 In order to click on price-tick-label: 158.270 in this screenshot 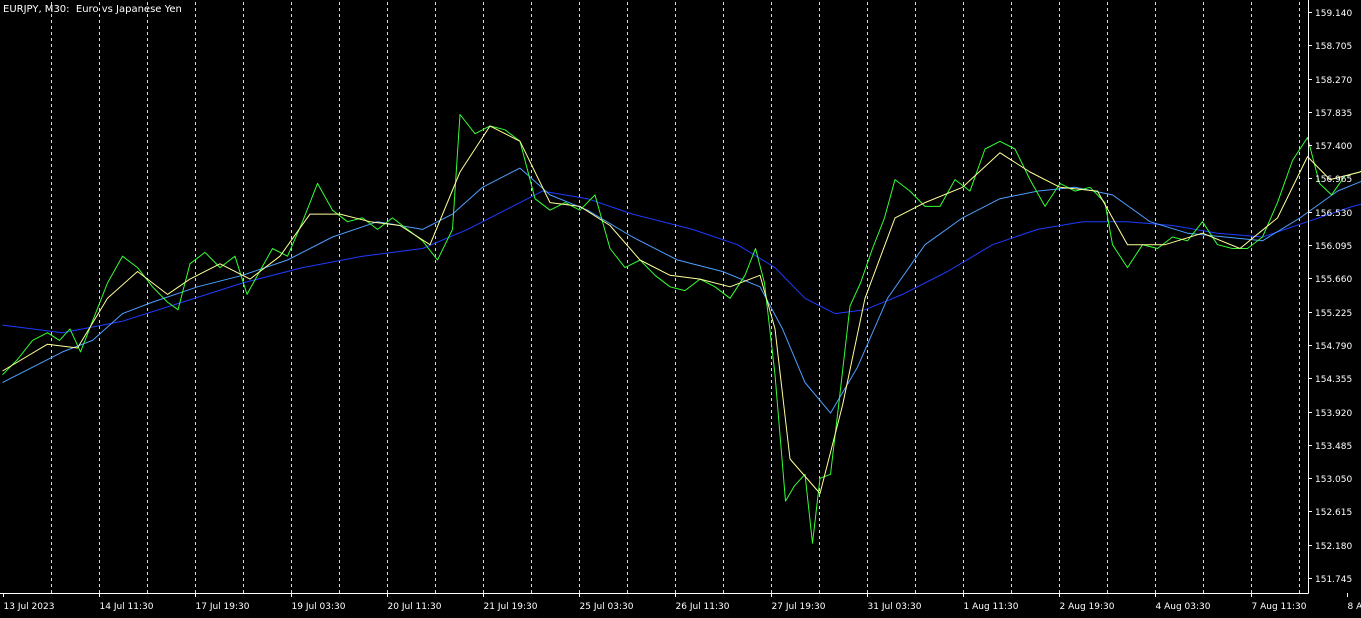, I will do `click(1333, 81)`.